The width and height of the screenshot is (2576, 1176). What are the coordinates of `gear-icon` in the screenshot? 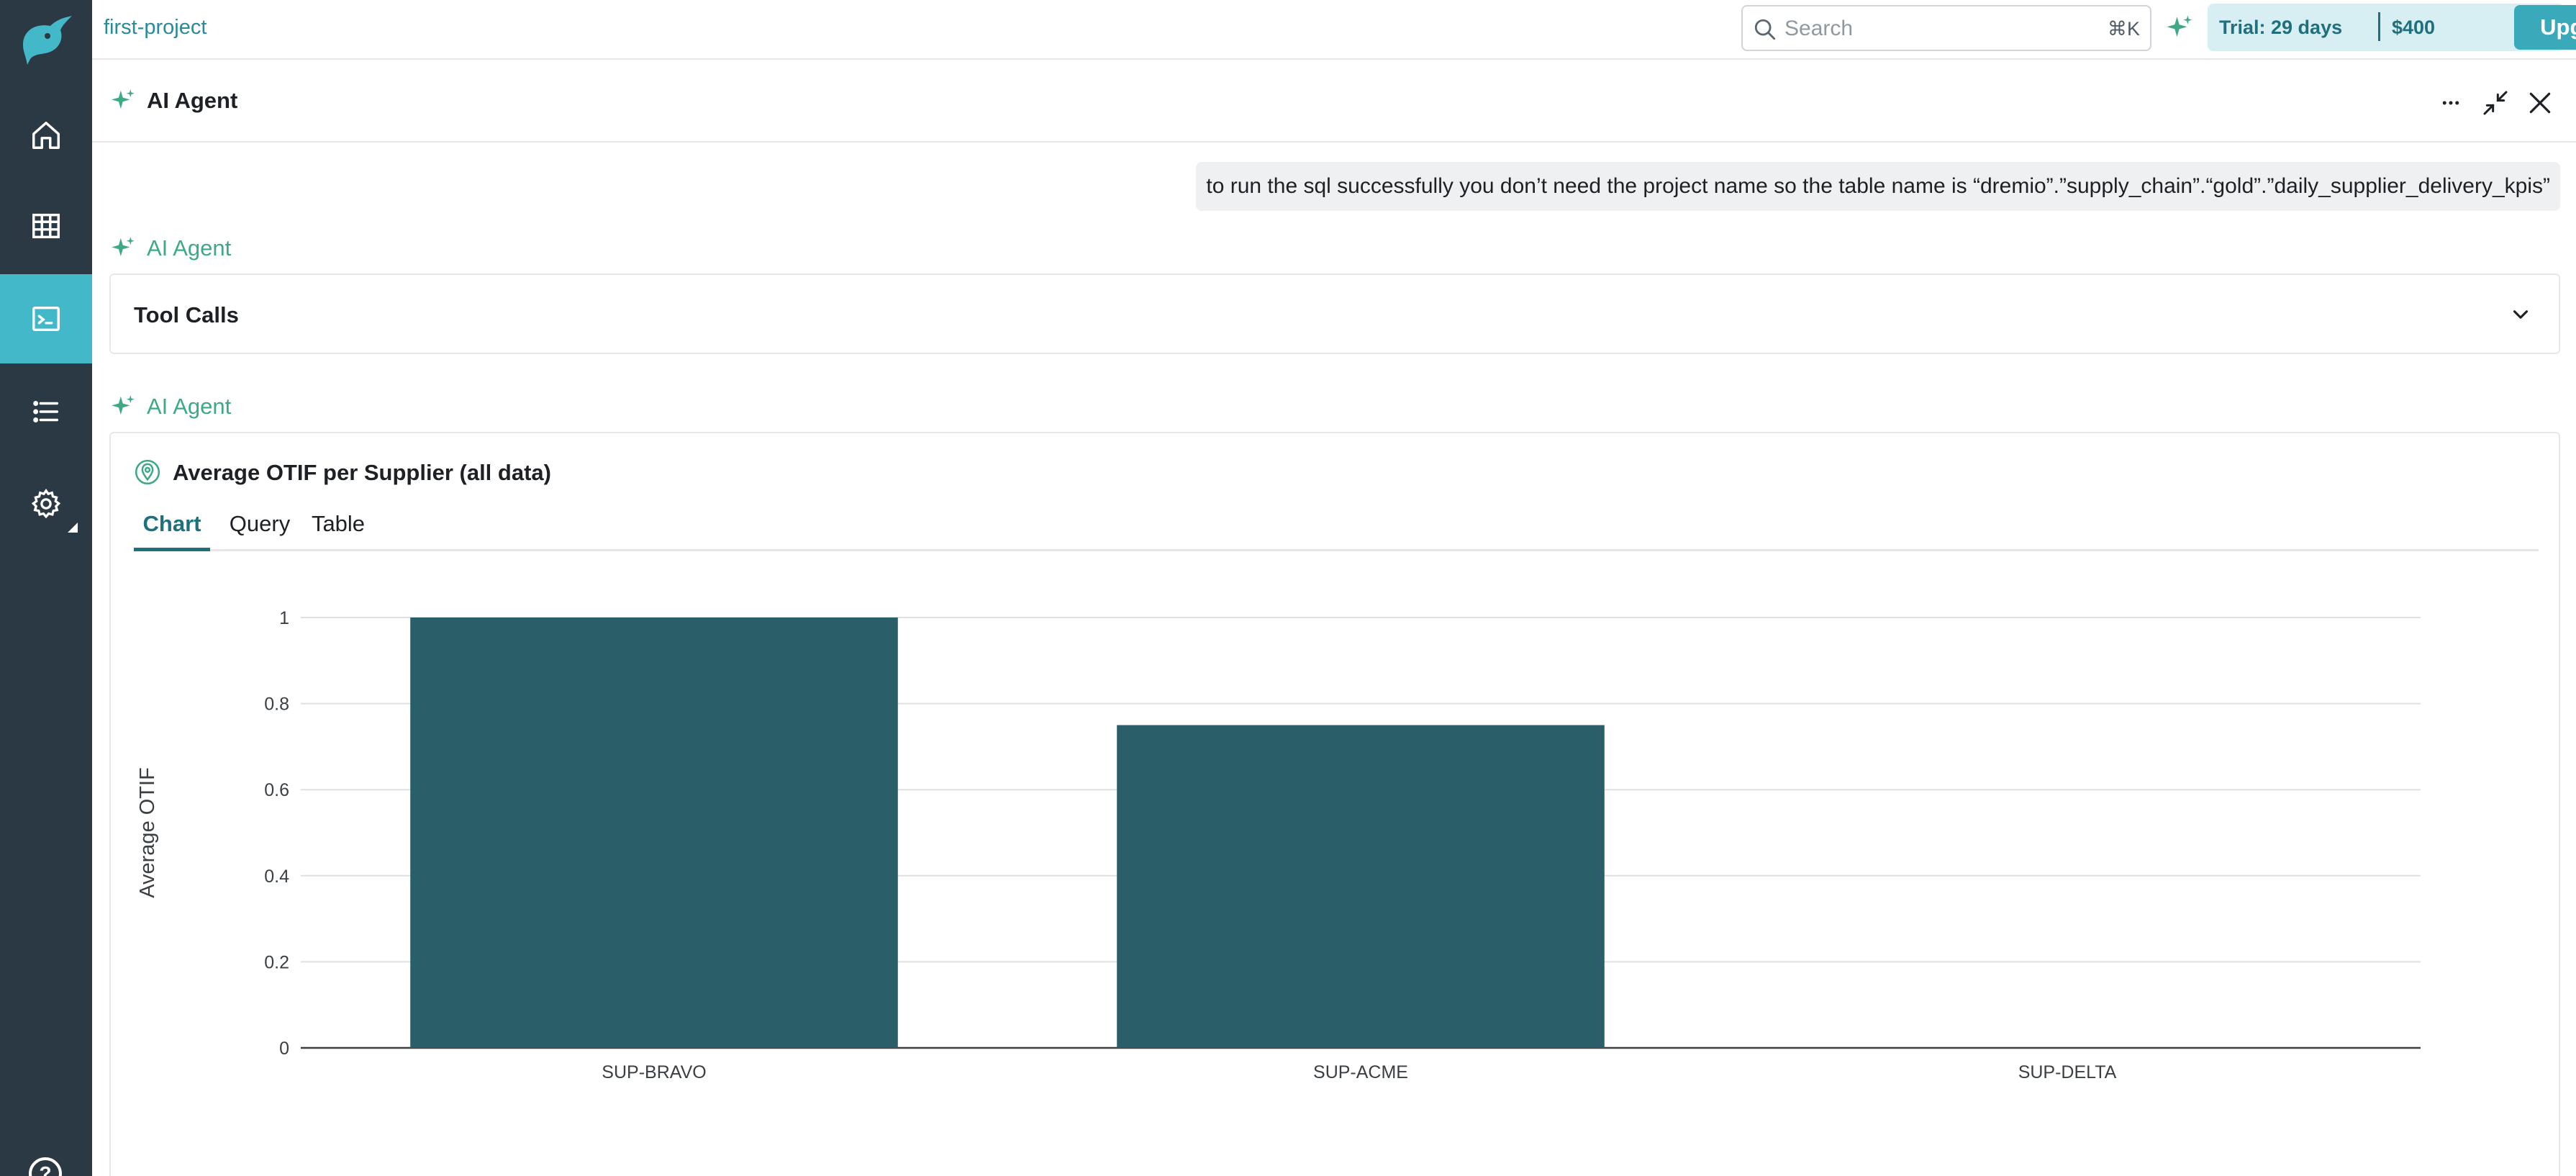 It's located at (46, 503).